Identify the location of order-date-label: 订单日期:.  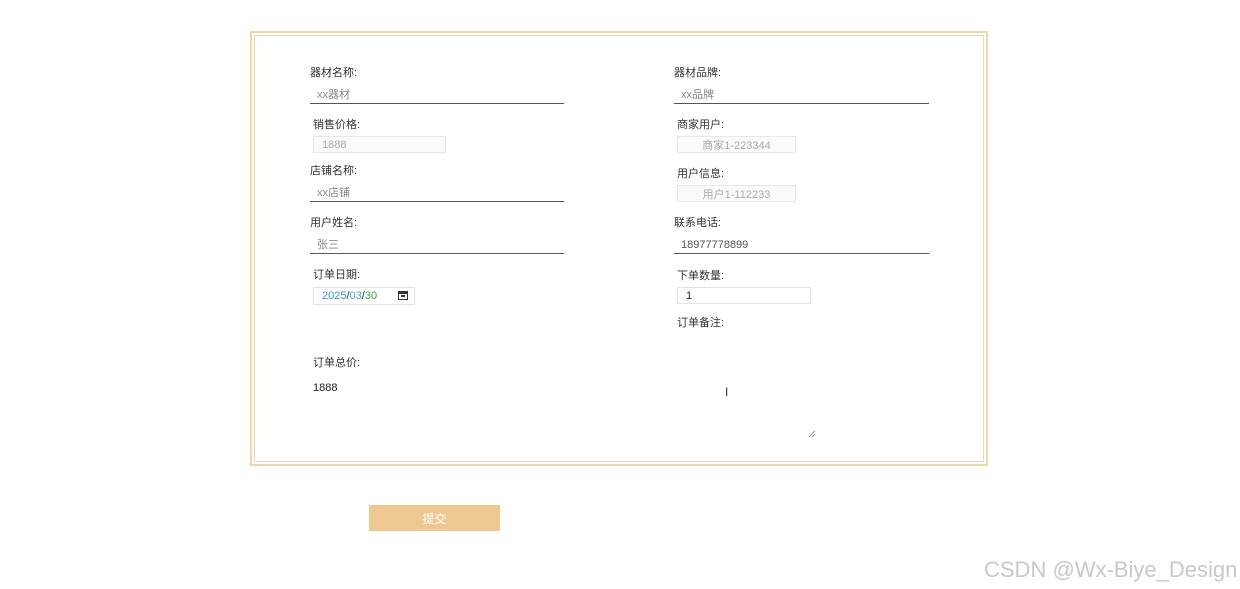
(337, 275).